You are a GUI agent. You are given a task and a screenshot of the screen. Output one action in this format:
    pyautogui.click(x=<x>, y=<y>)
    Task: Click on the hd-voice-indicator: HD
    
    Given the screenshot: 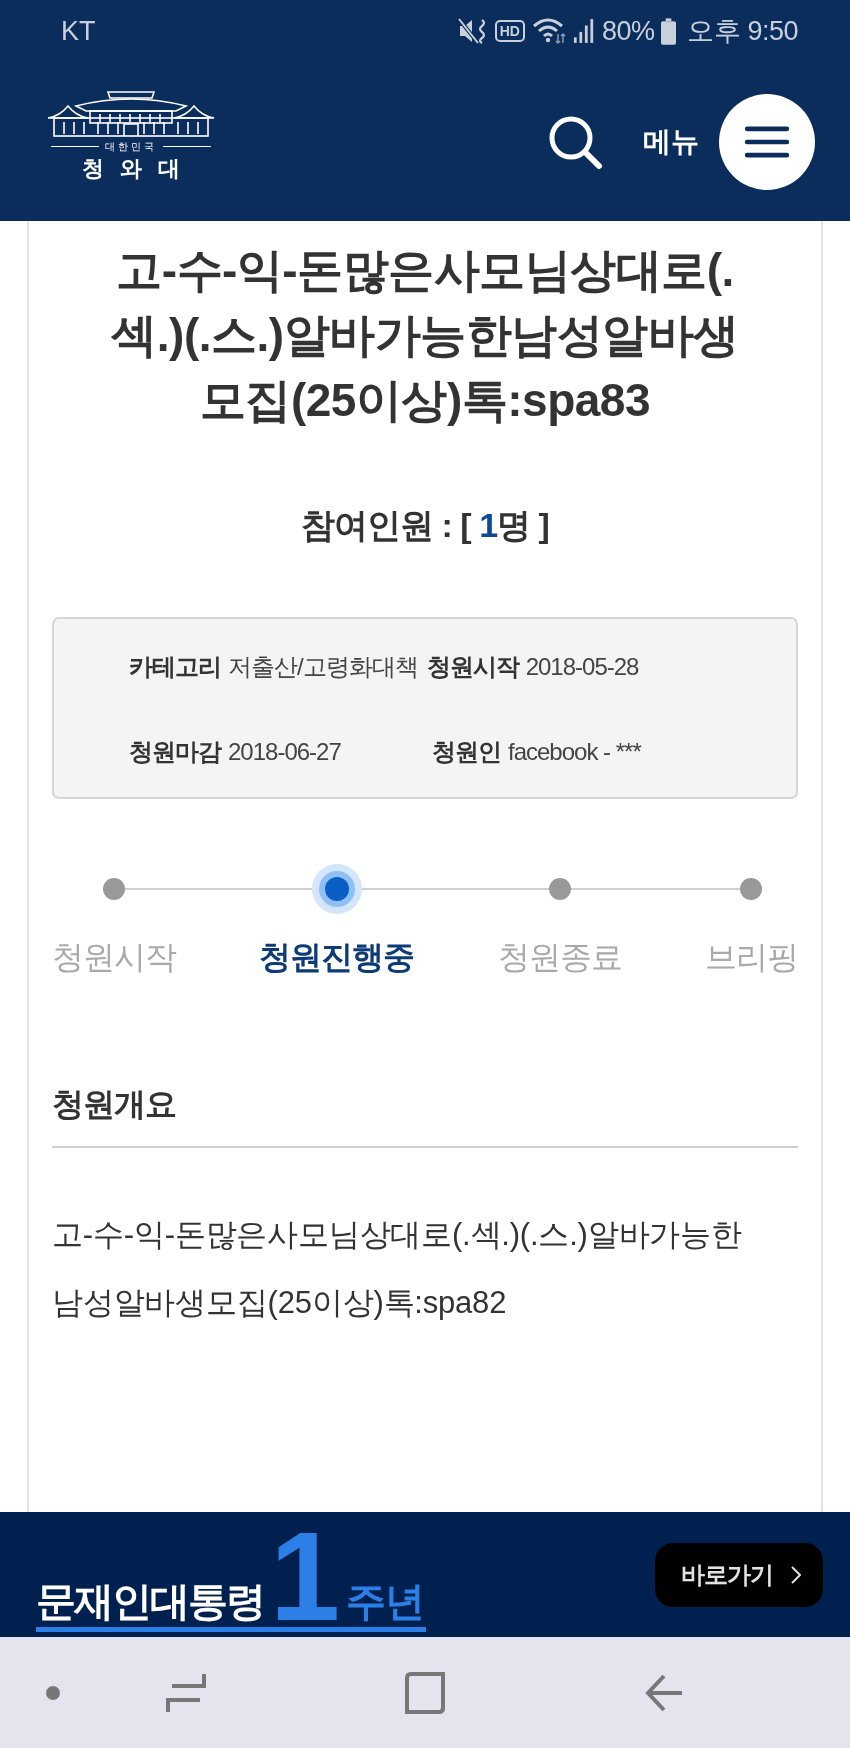 What is the action you would take?
    pyautogui.click(x=509, y=31)
    